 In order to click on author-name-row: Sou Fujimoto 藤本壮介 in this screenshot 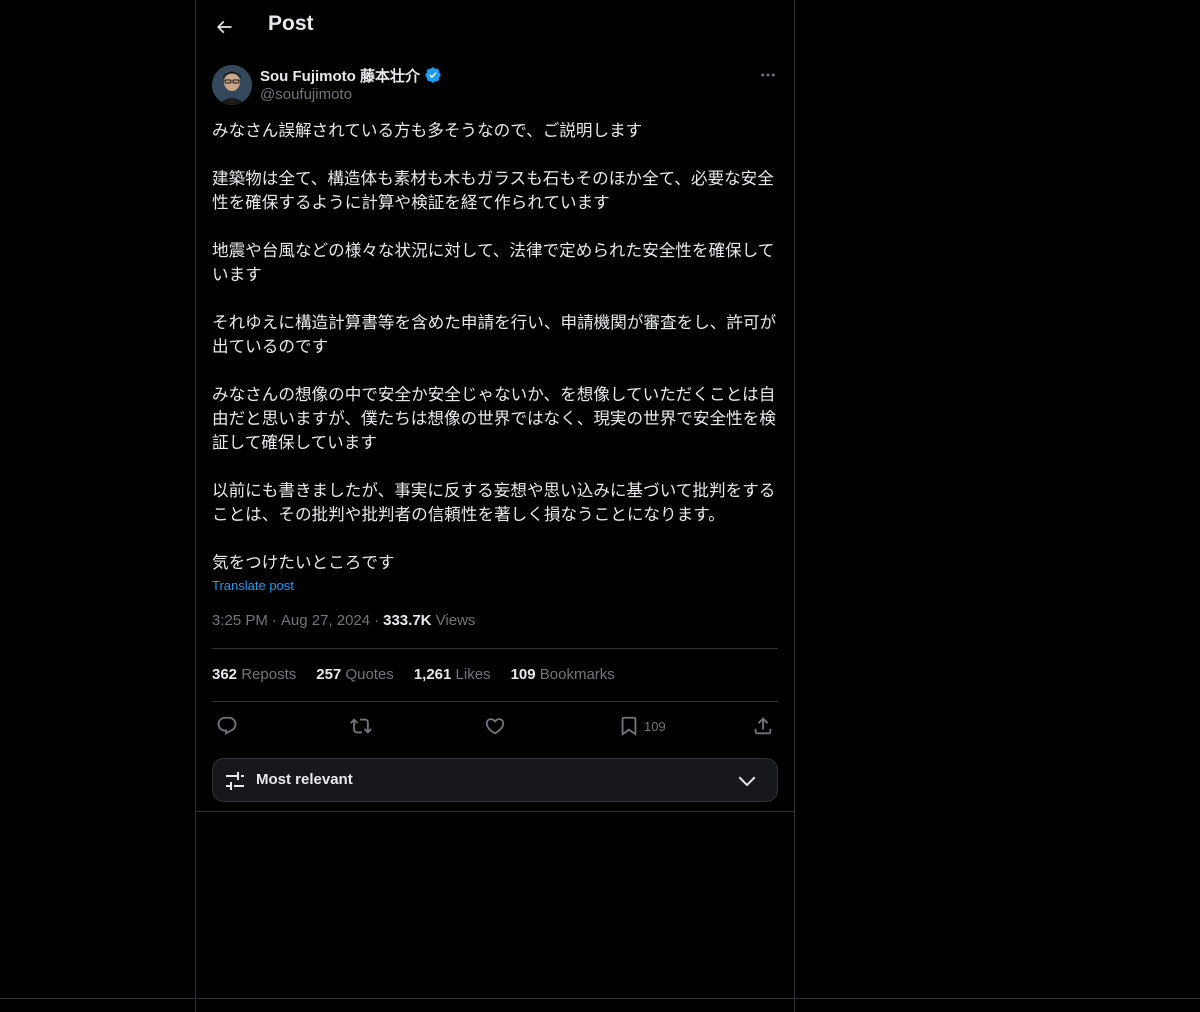, I will do `click(351, 75)`.